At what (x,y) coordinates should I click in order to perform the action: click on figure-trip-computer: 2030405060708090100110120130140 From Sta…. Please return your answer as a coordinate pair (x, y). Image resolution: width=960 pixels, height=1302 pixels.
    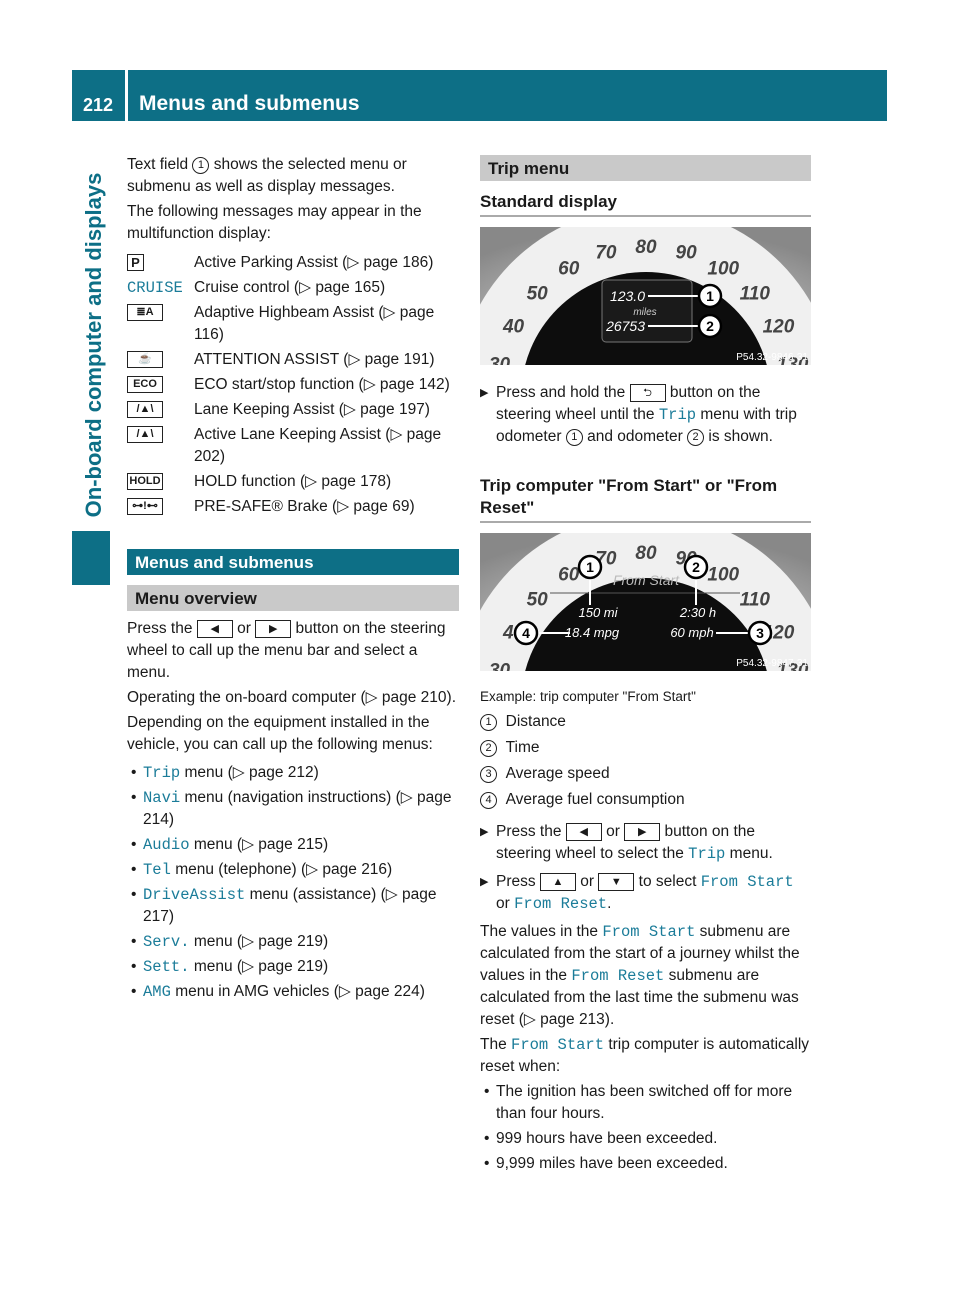
    Looking at the image, I should click on (646, 703).